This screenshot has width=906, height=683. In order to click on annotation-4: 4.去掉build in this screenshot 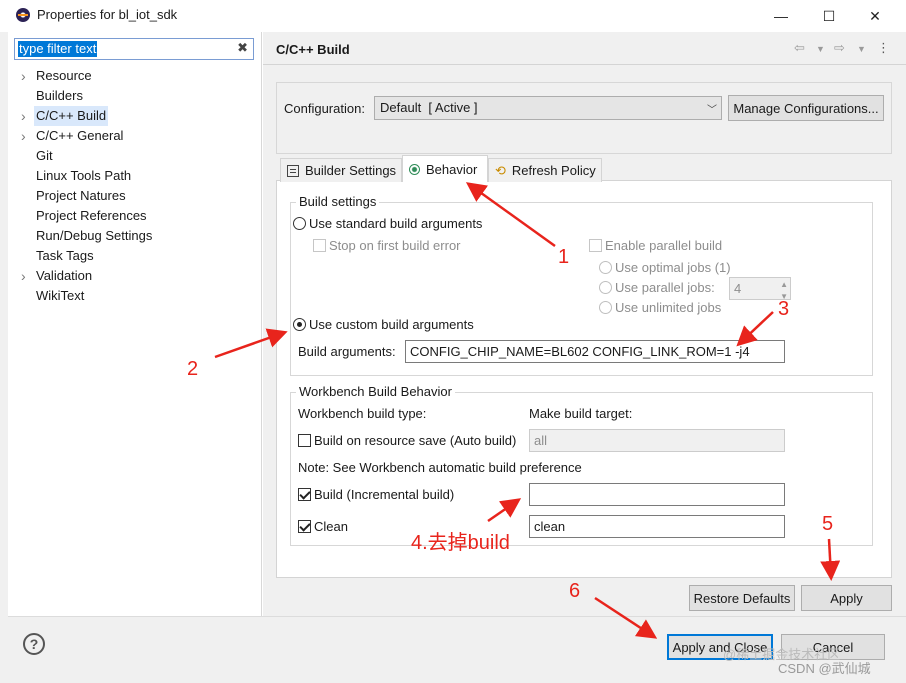, I will do `click(460, 543)`.